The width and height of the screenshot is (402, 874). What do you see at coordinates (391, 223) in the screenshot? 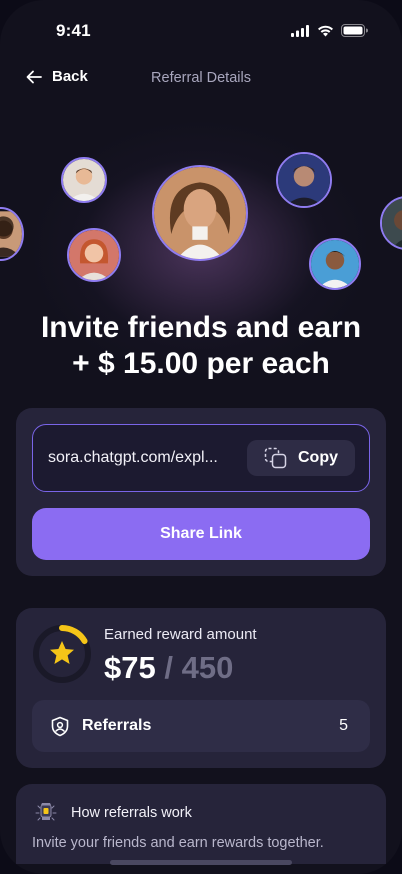
I see `avatar-right-edge` at bounding box center [391, 223].